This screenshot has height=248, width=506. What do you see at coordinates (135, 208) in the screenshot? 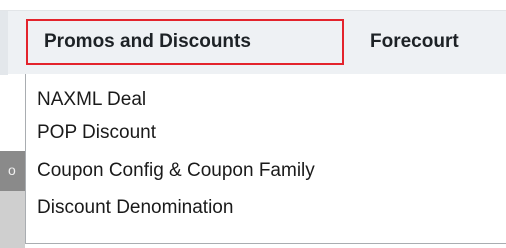
I see `dropdown-item-discount-denomination: Discount Denomination` at bounding box center [135, 208].